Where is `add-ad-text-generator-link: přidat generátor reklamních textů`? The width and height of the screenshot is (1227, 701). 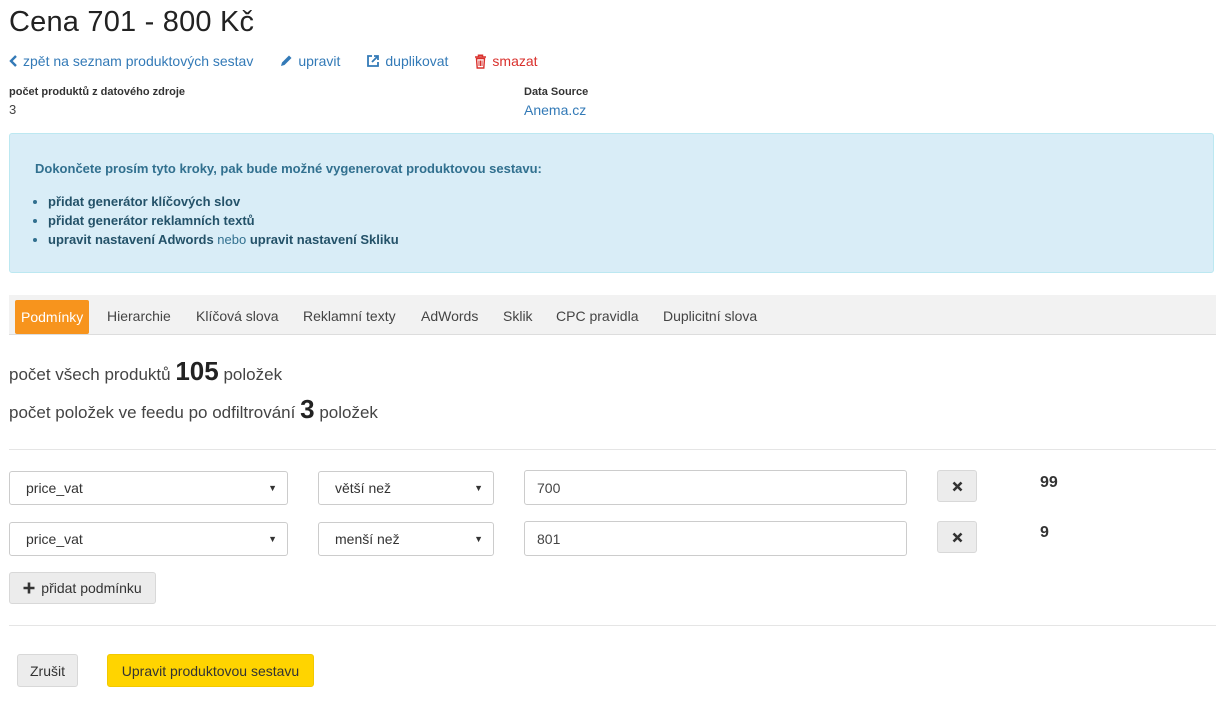 add-ad-text-generator-link: přidat generátor reklamních textů is located at coordinates (151, 220).